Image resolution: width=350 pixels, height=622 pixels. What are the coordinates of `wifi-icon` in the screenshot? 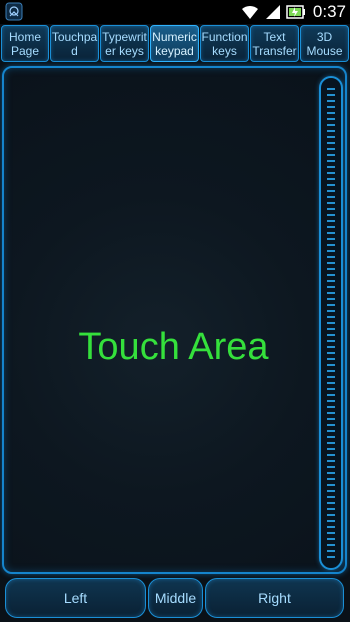 It's located at (249, 12).